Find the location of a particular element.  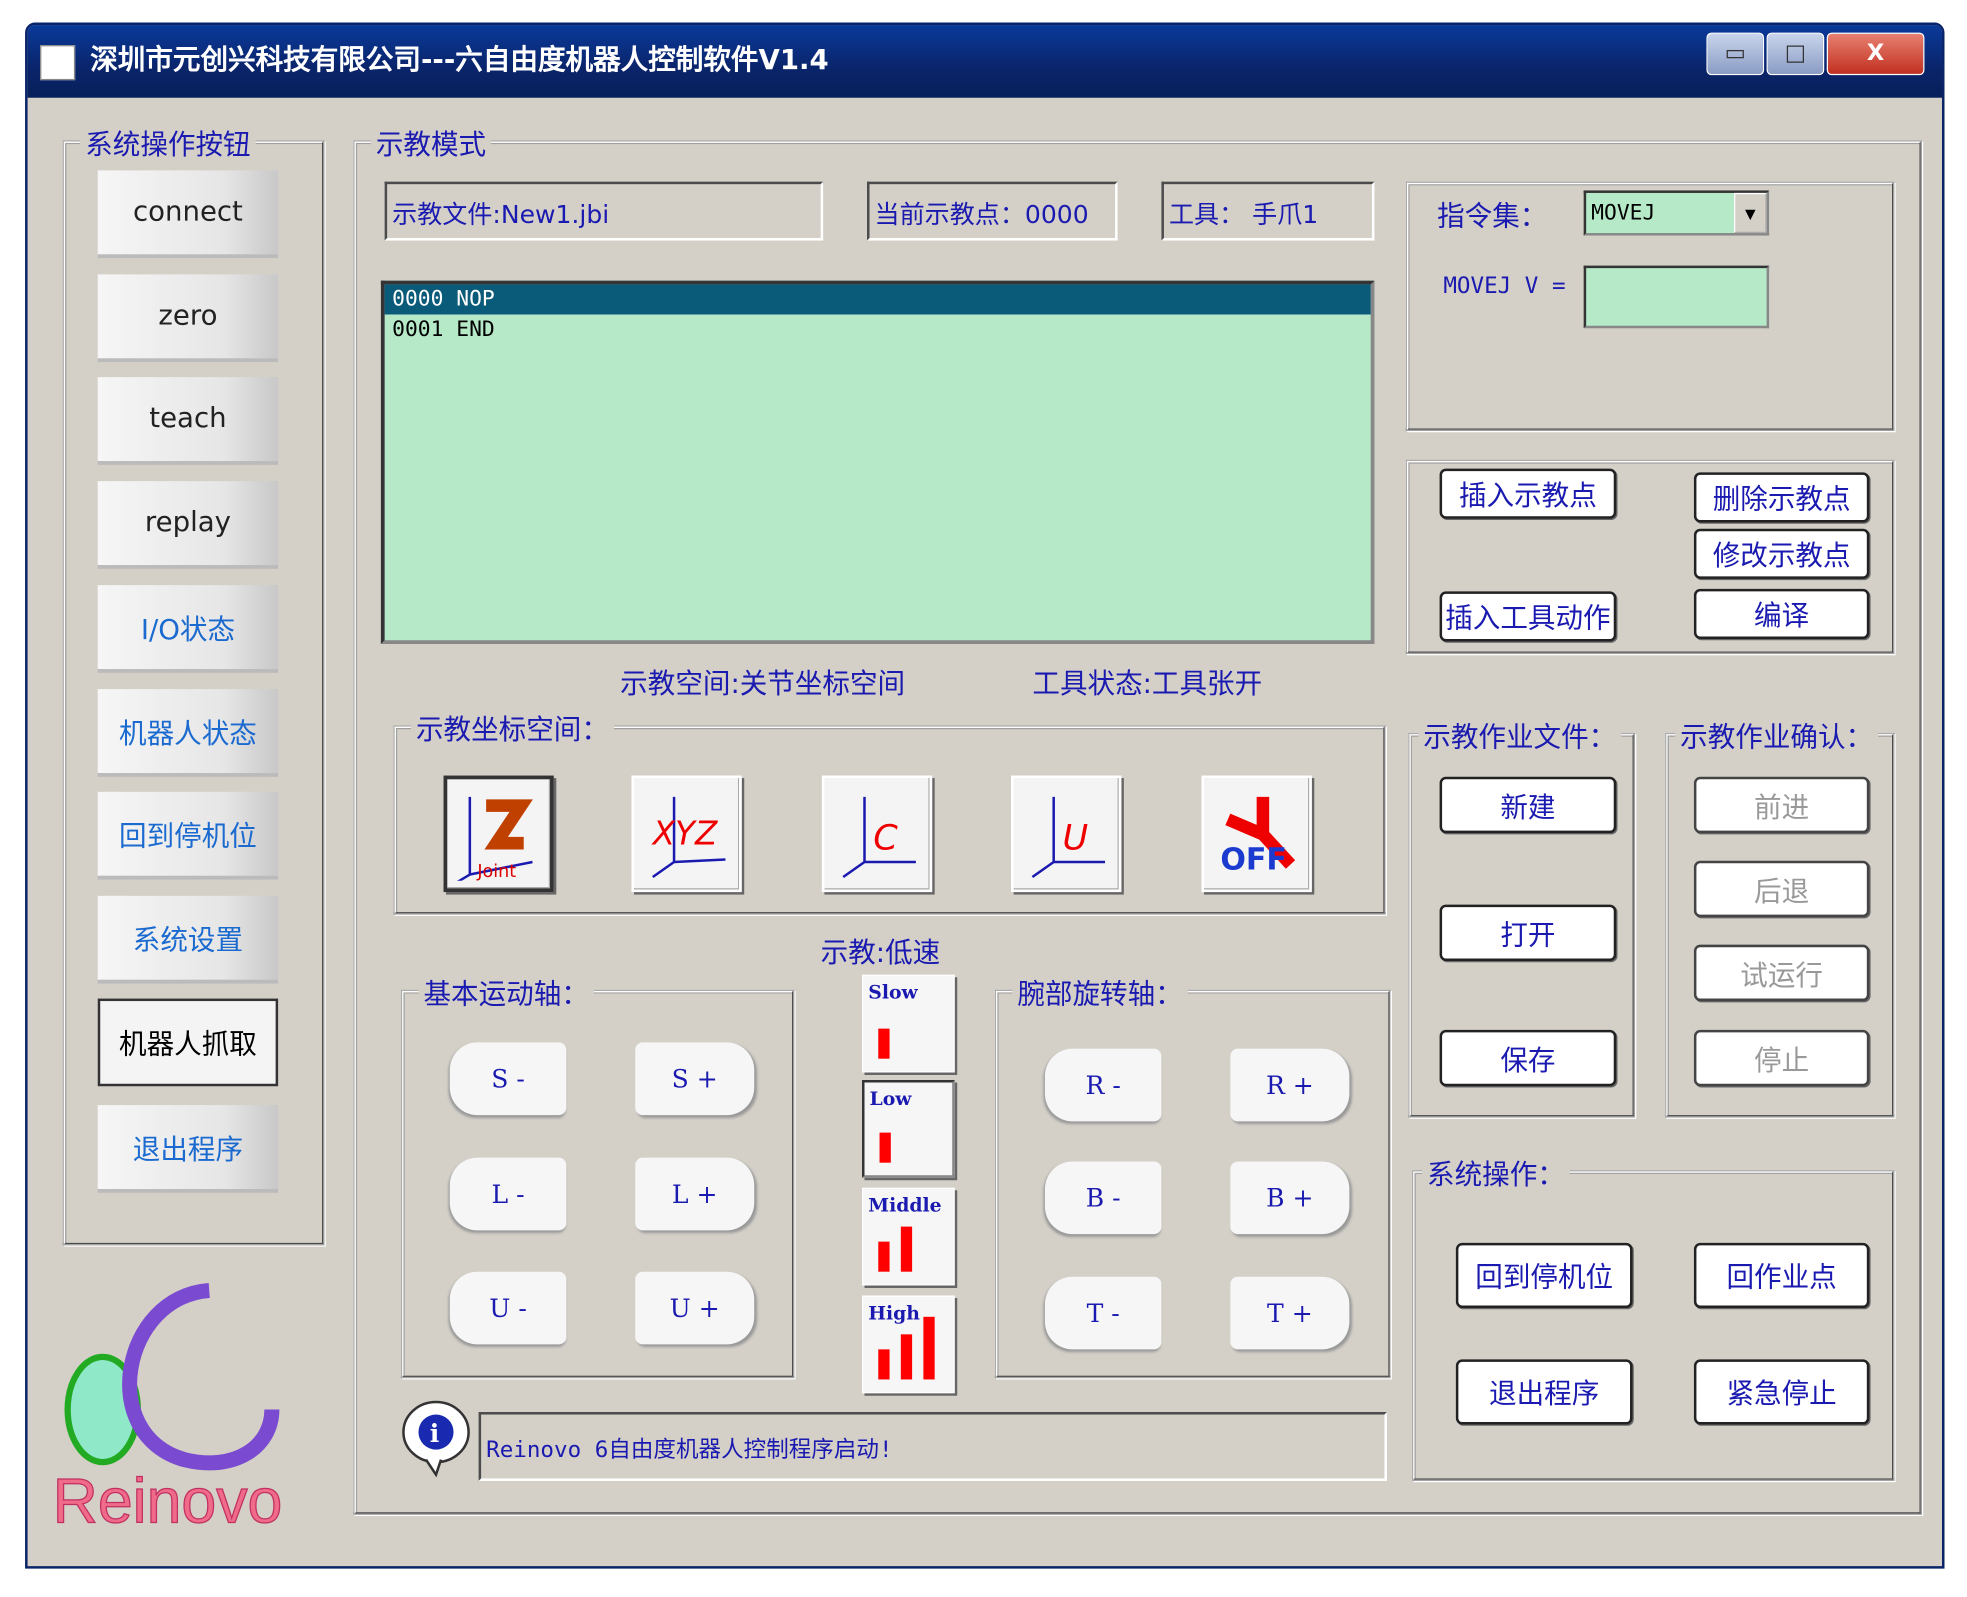

cylinder-space-button: C is located at coordinates (877, 834).